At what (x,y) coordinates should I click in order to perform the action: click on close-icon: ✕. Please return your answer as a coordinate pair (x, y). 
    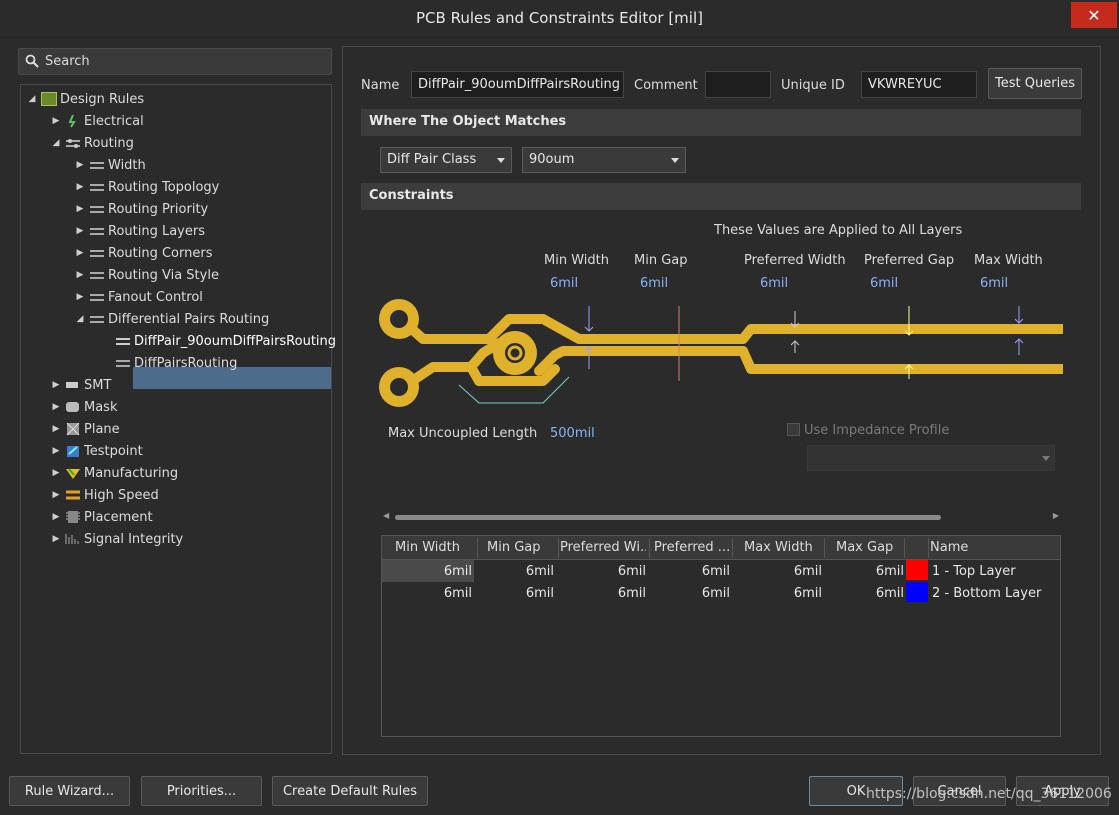
    Looking at the image, I should click on (1094, 15).